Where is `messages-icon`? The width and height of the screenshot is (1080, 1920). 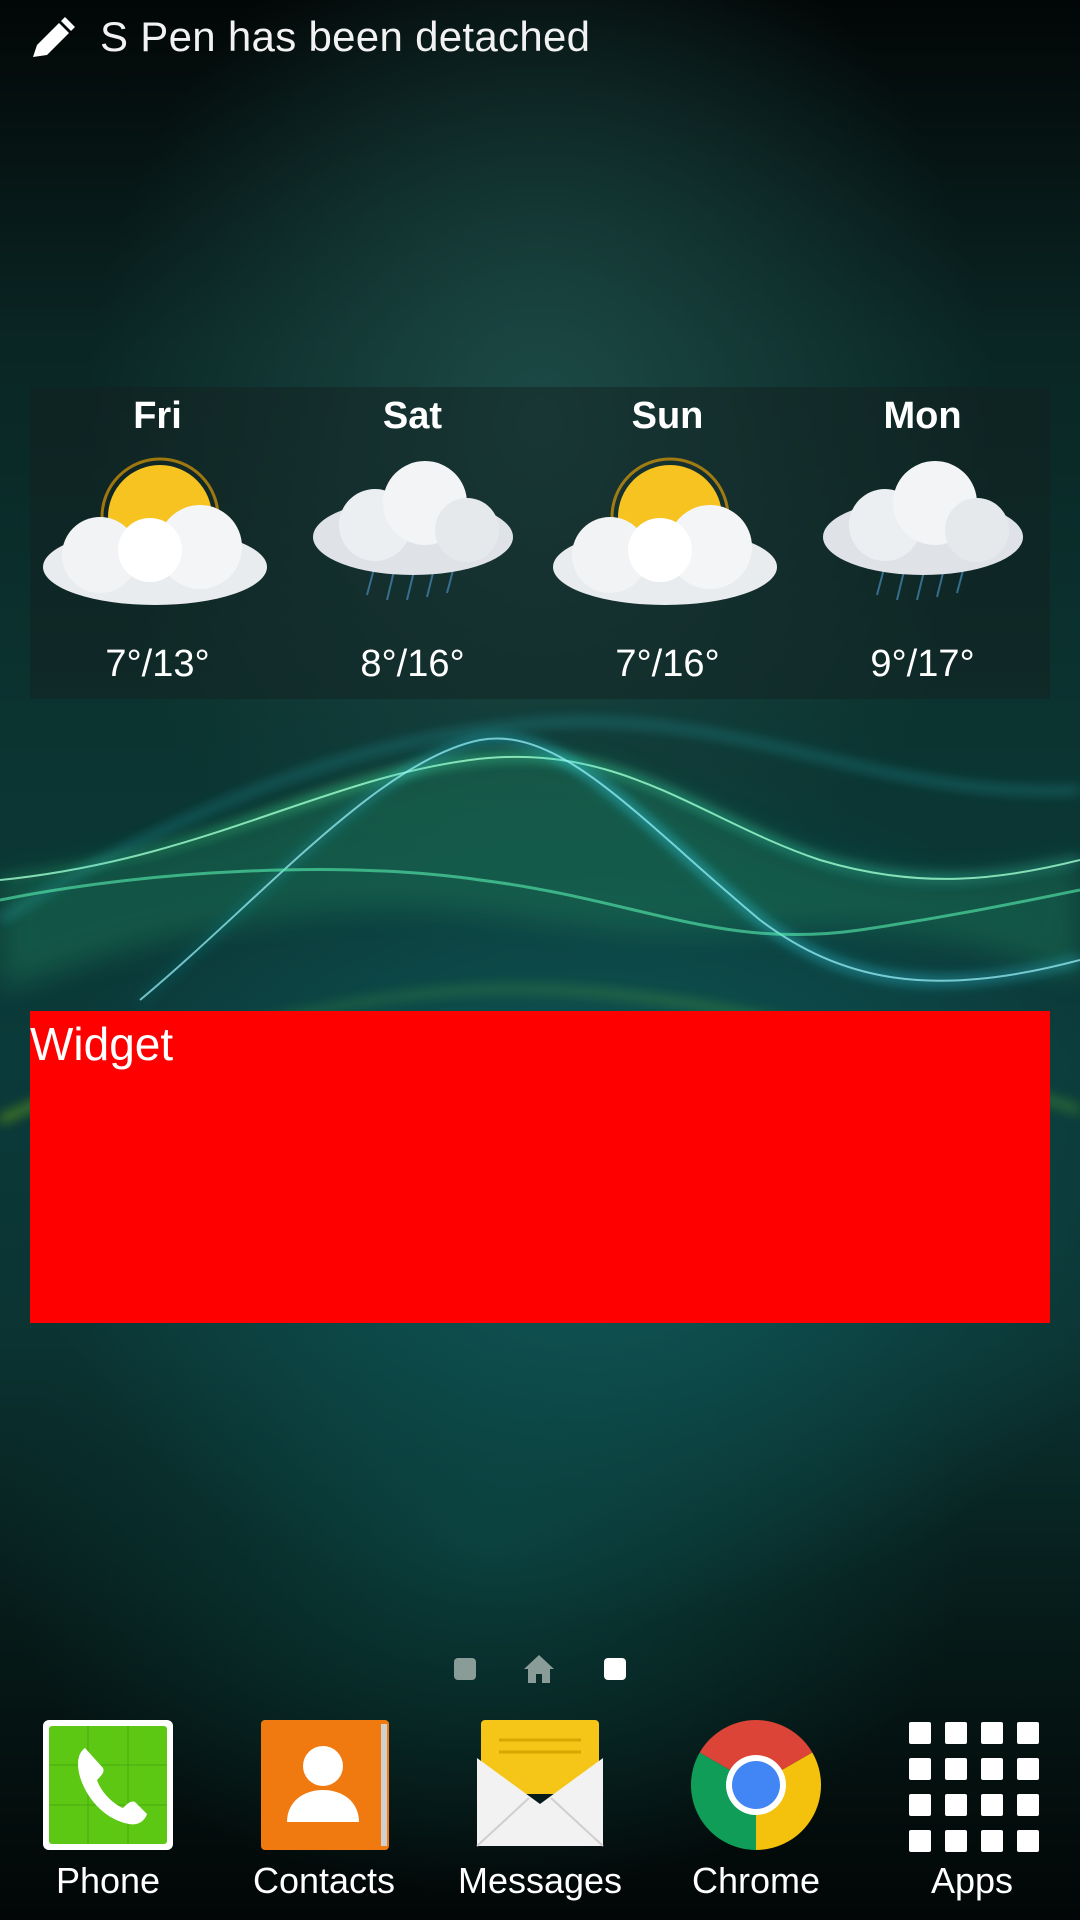
messages-icon is located at coordinates (540, 1783).